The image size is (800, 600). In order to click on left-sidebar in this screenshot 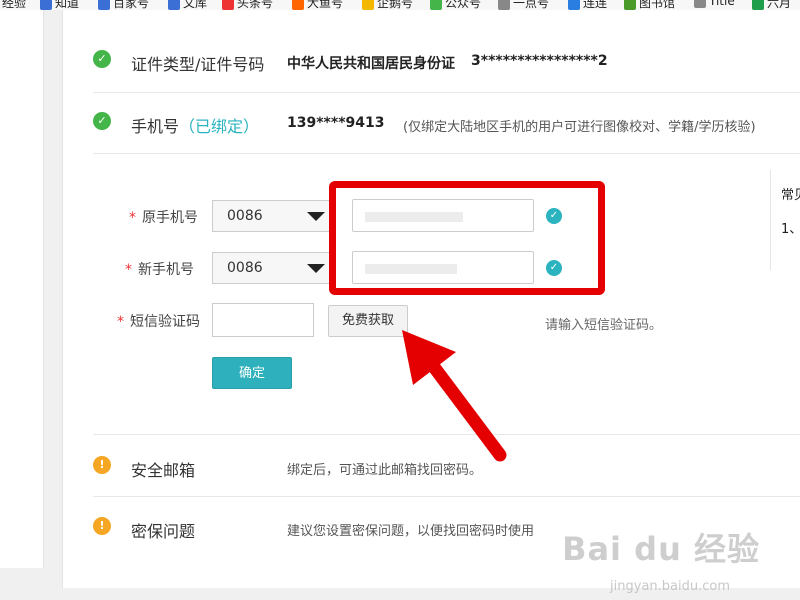, I will do `click(22, 289)`.